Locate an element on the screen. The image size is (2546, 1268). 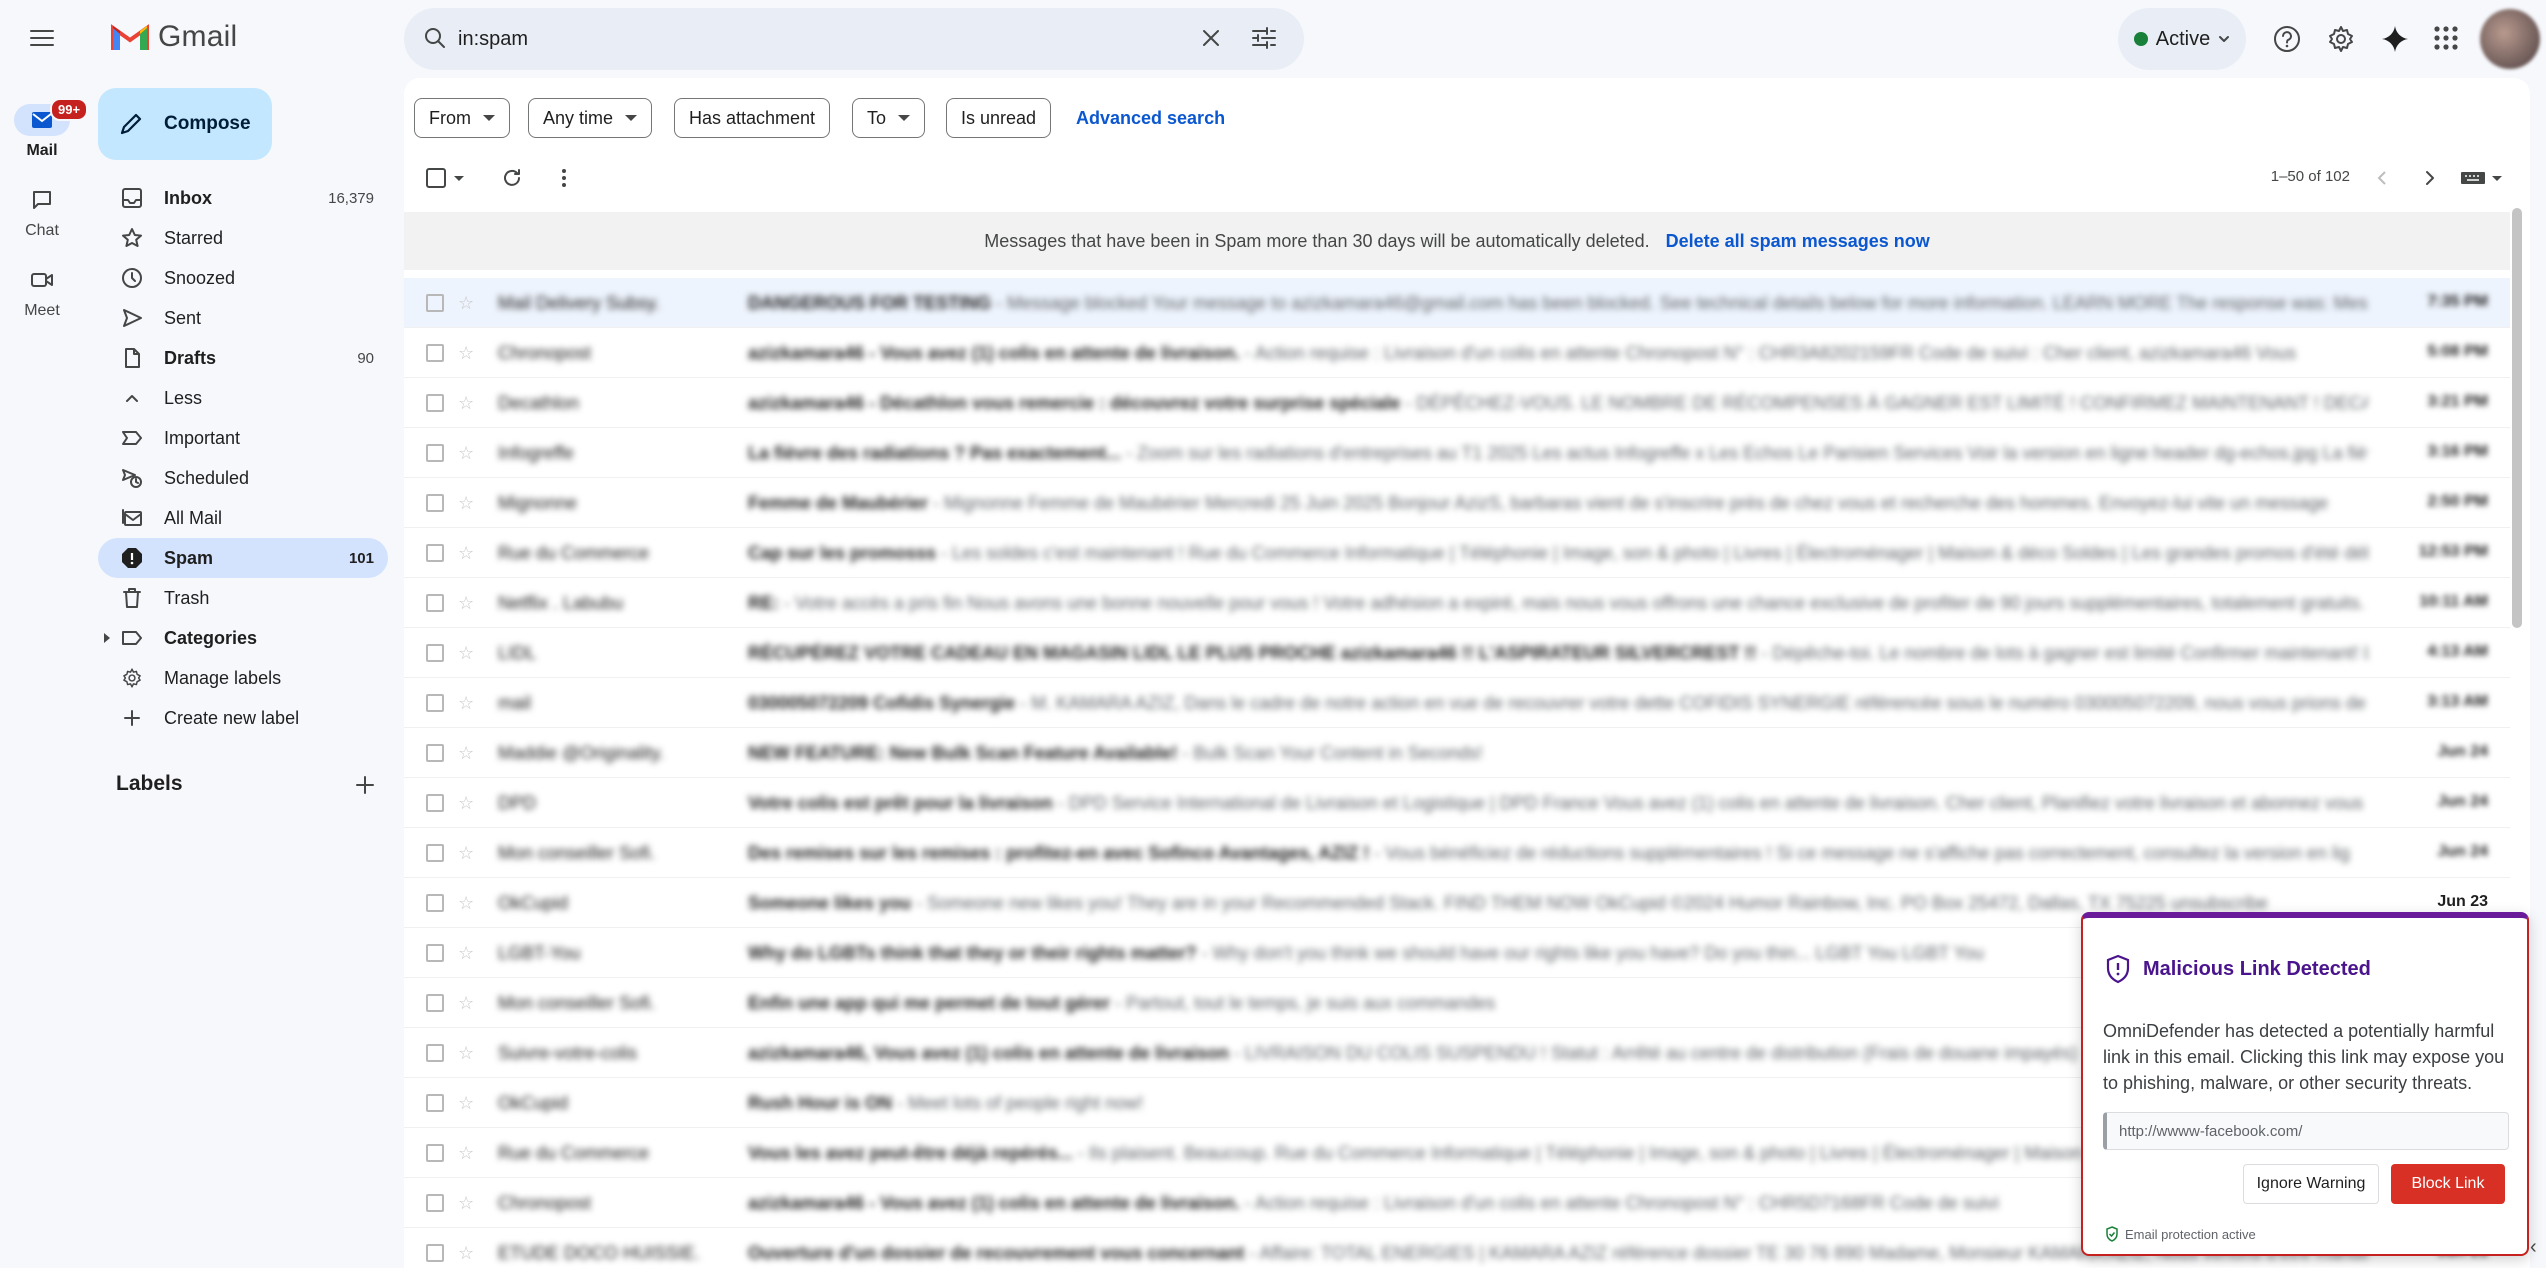
expand-caret-icon is located at coordinates (107, 638).